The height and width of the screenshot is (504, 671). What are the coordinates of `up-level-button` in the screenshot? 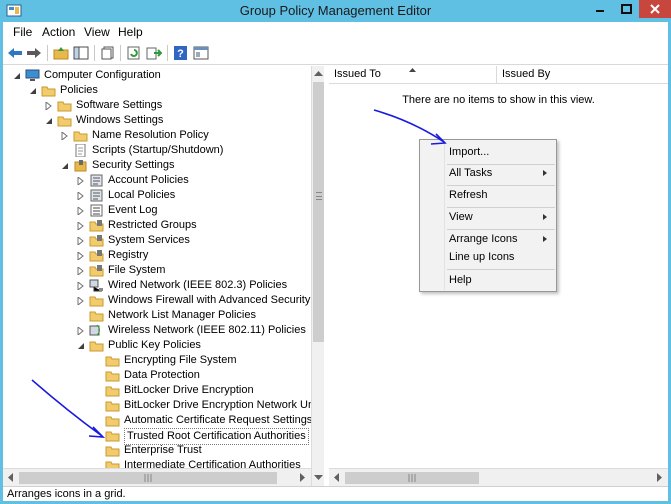 It's located at (61, 53).